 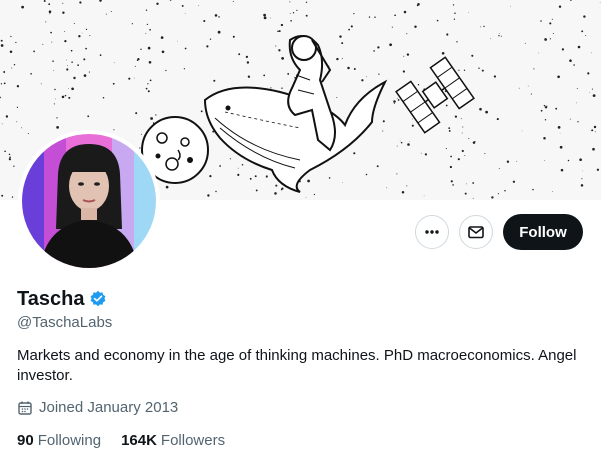 I want to click on display-name-row: Tascha, so click(x=62, y=299).